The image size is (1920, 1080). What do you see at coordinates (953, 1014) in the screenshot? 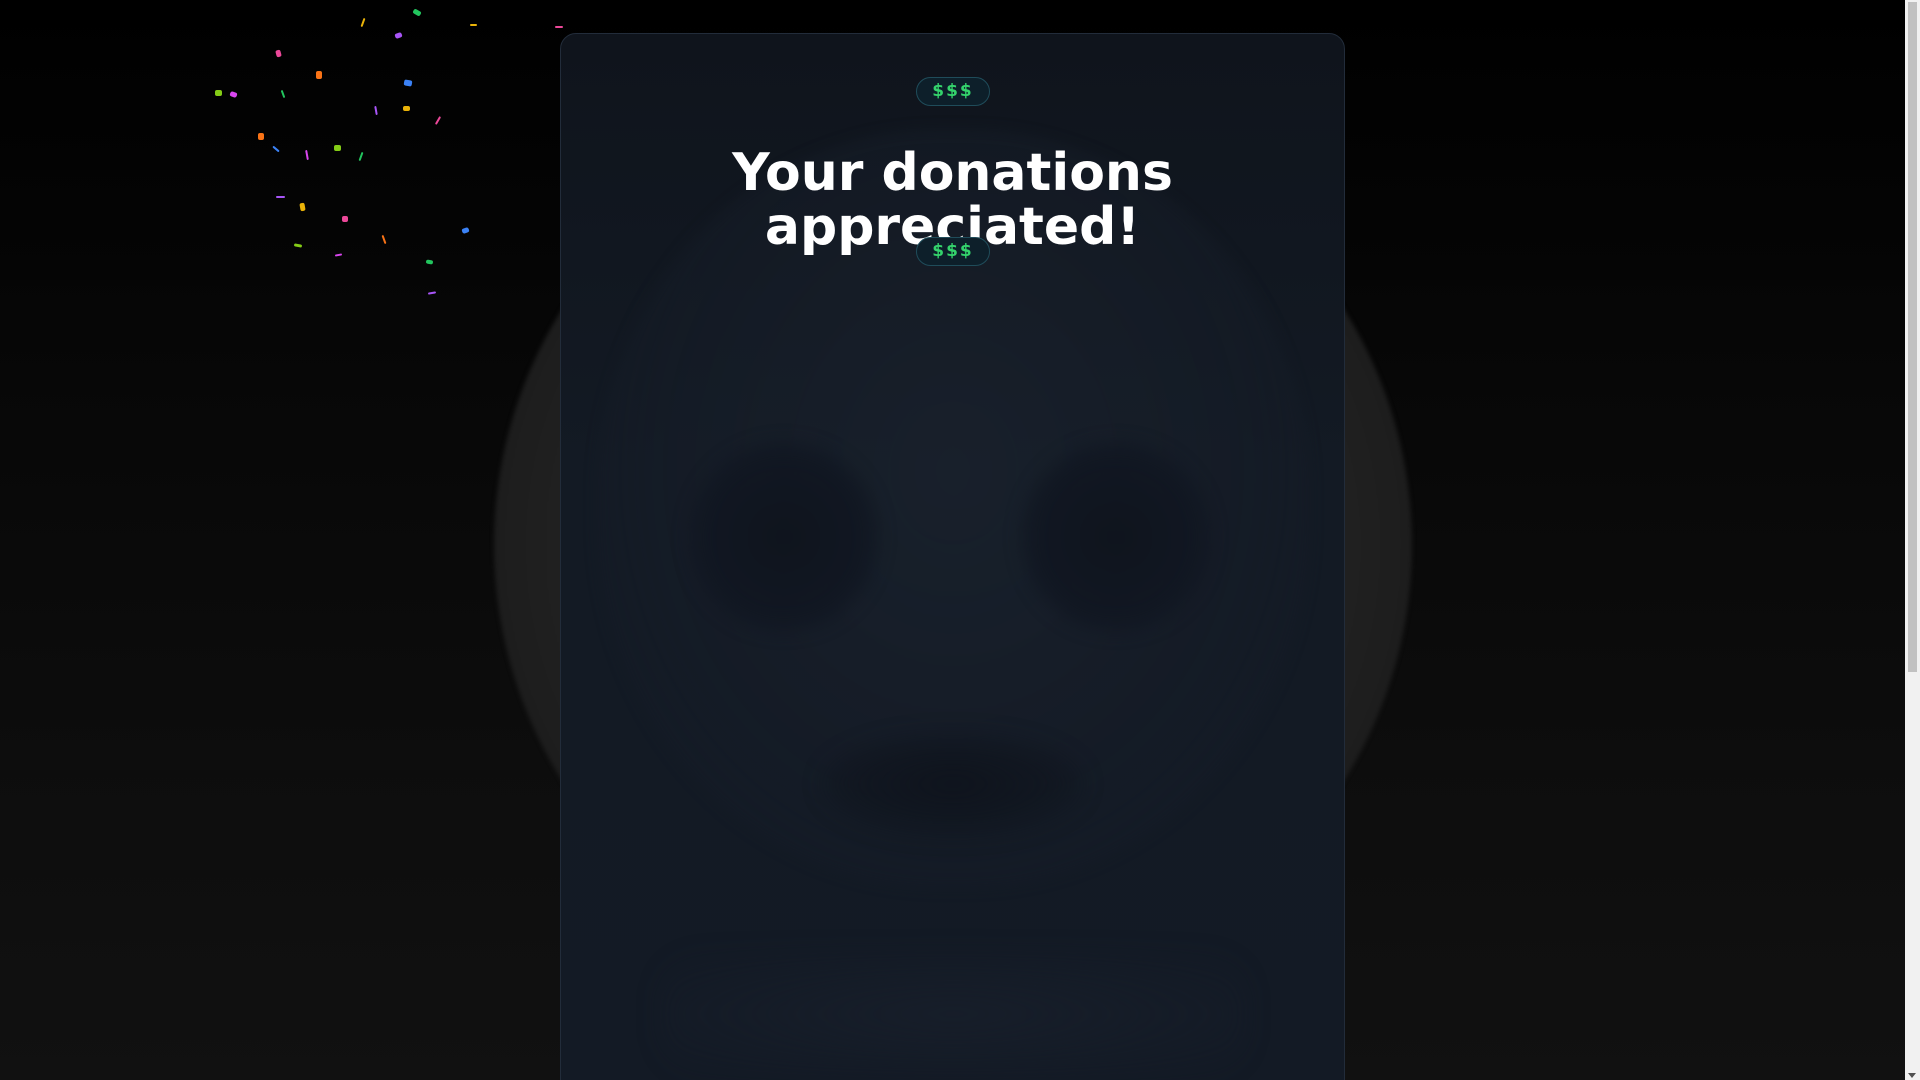
I see `face-shoulders` at bounding box center [953, 1014].